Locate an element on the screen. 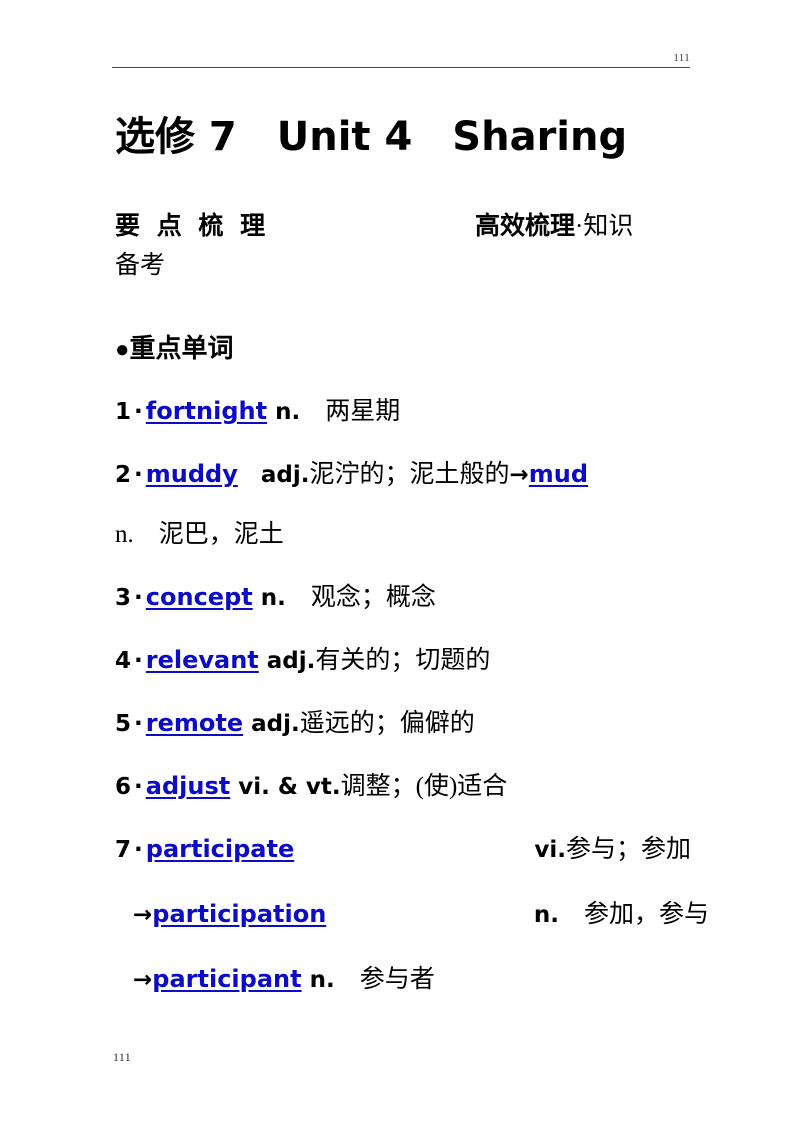  entry-gloss: 观念；概念 is located at coordinates (360, 597).